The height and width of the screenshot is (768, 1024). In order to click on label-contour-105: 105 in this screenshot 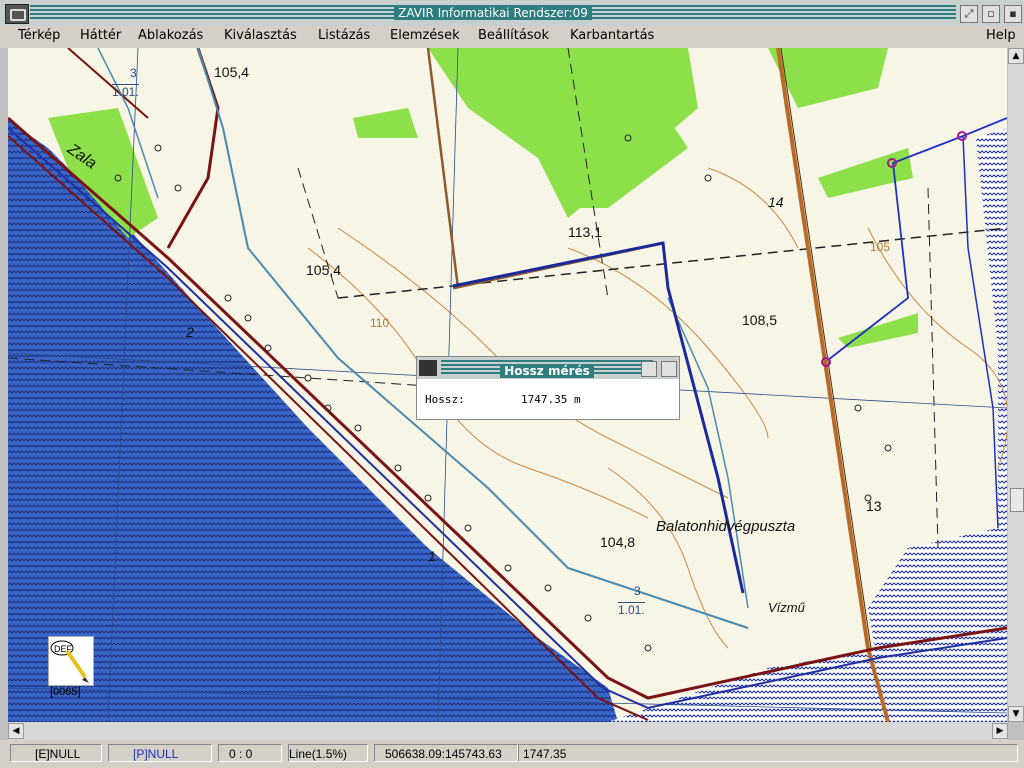, I will do `click(880, 247)`.